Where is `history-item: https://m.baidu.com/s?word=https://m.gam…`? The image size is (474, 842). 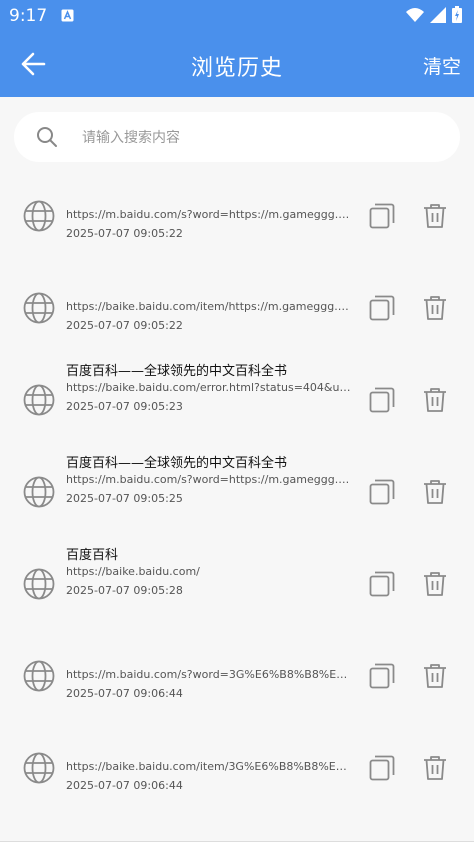 history-item: https://m.baidu.com/s?word=https://m.gam… is located at coordinates (237, 215).